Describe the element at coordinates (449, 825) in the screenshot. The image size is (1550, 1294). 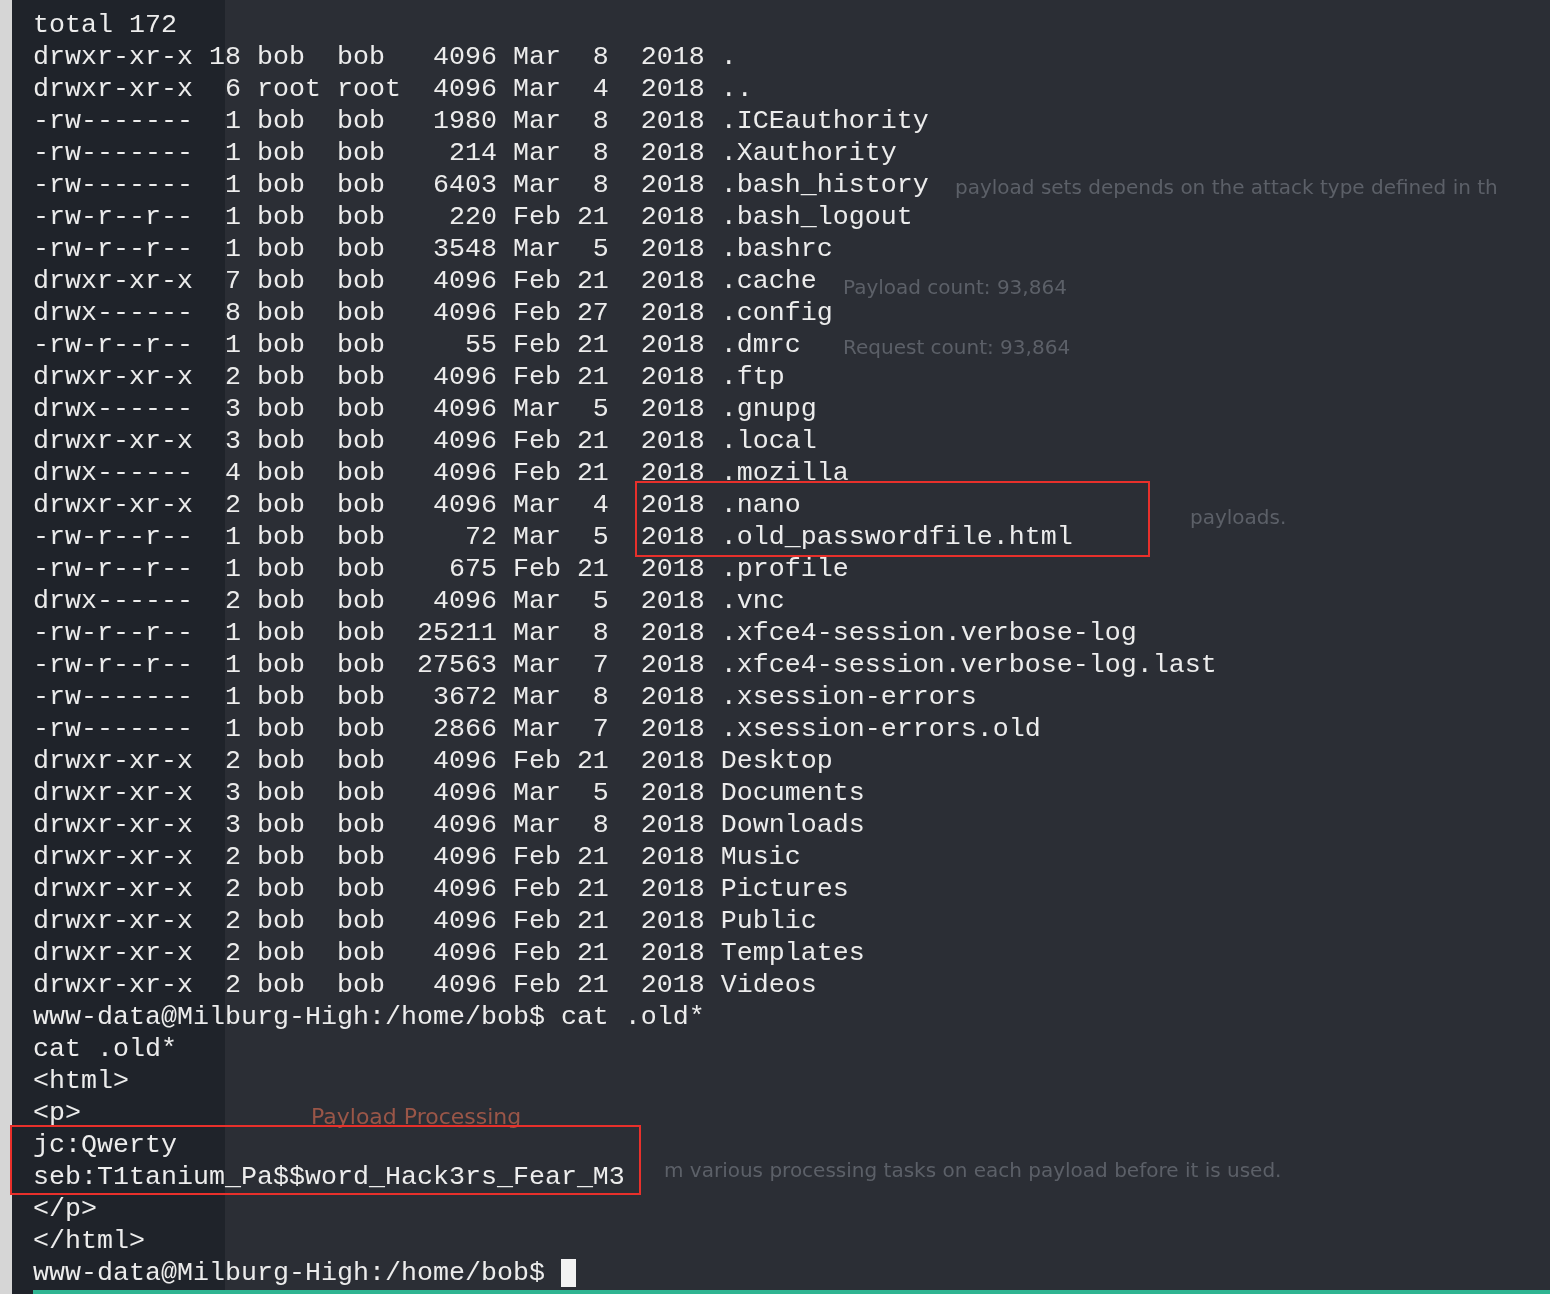
I see `terminal-line: drwxr-xr-x 3 bob bob 4096 Mar 8 2018 Downloads` at that location.